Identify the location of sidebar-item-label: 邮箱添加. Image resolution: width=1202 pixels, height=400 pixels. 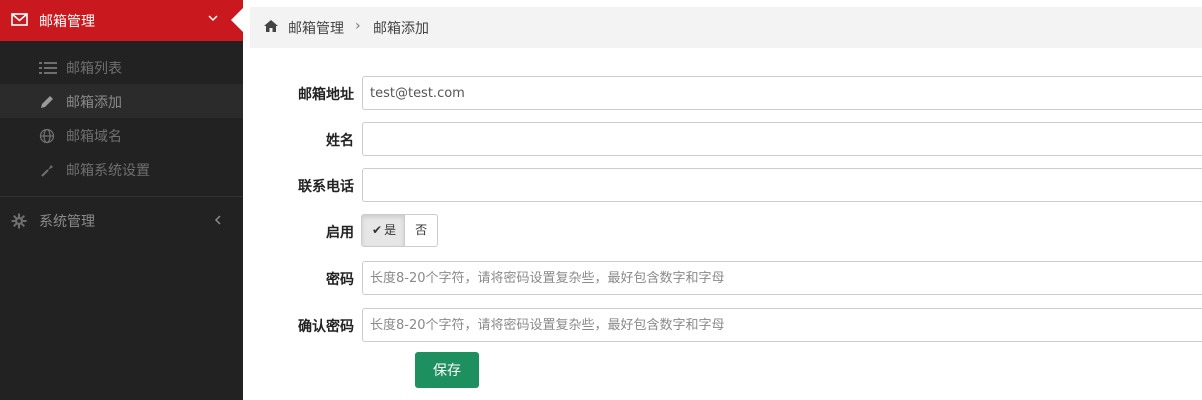
(94, 103).